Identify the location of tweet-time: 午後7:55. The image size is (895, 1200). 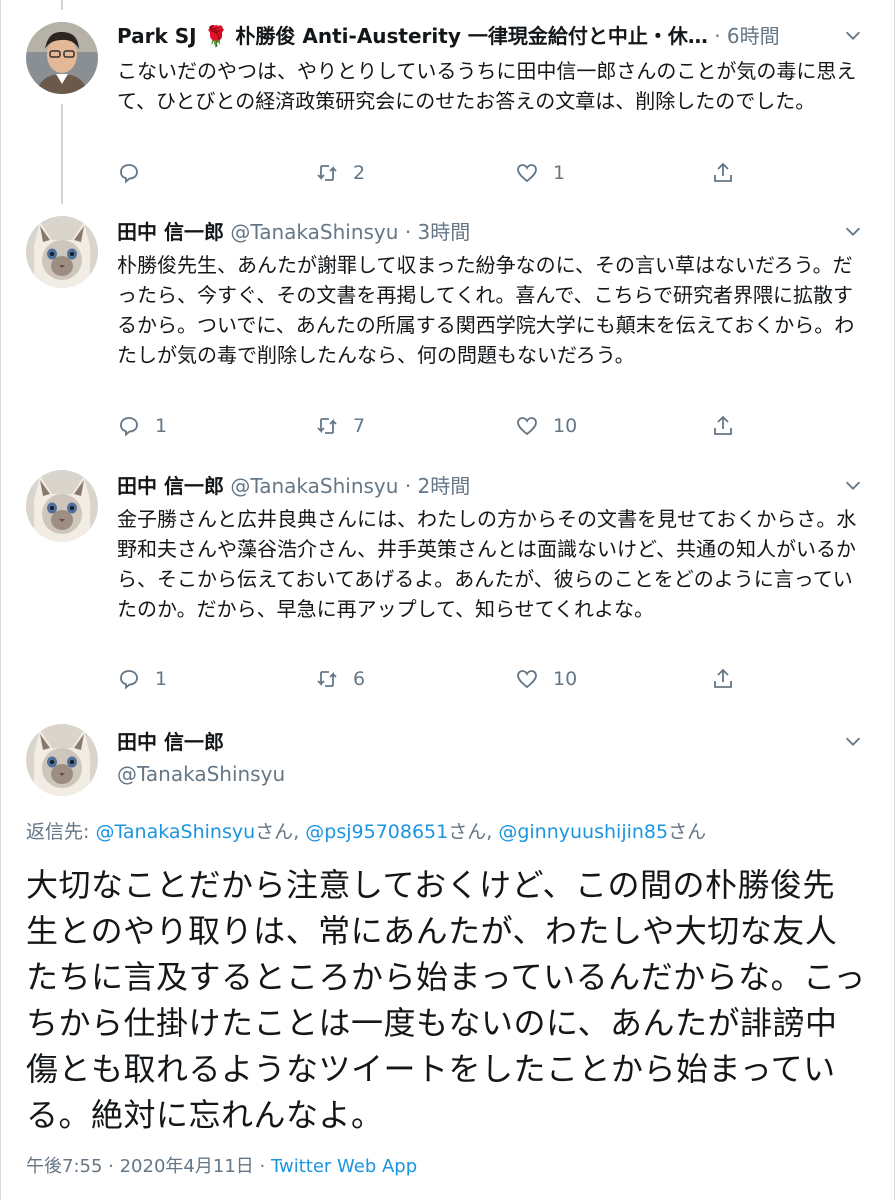
(64, 1166).